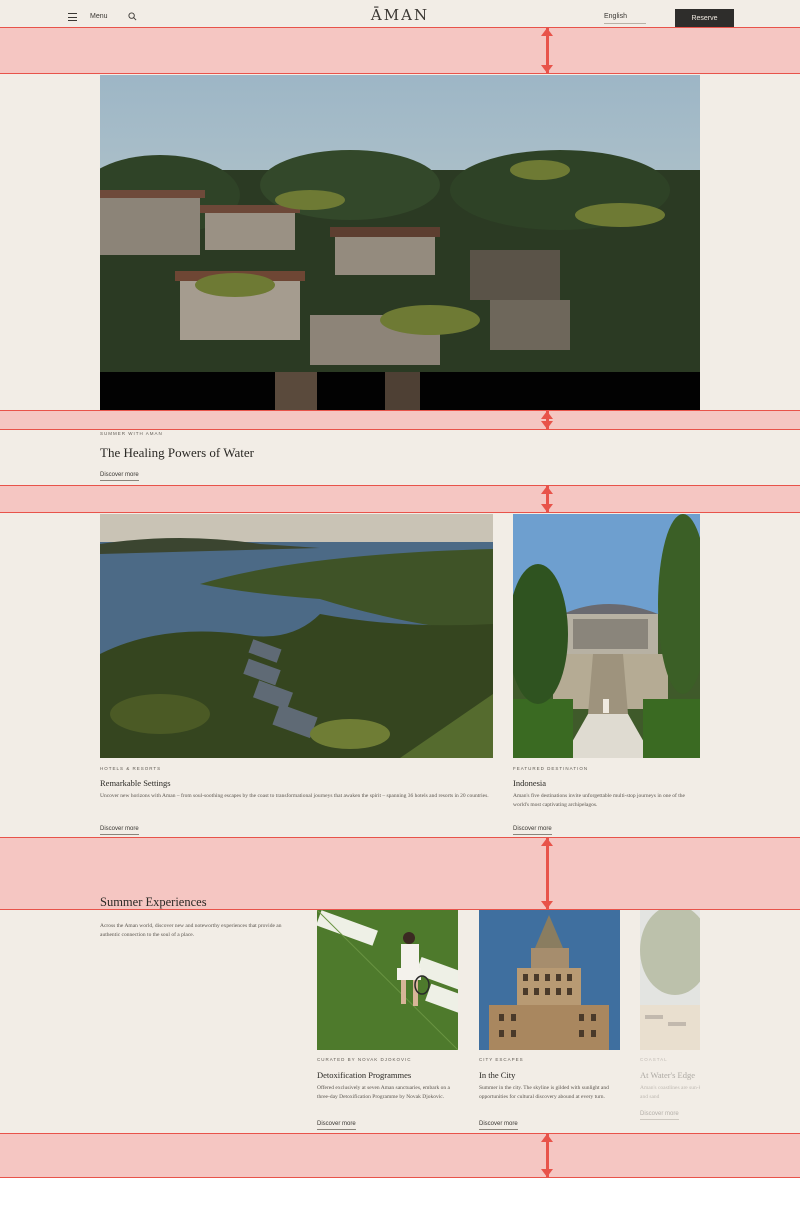 This screenshot has height=1207, width=800. Describe the element at coordinates (72, 17) in the screenshot. I see `hamburger-menu-icon` at that location.